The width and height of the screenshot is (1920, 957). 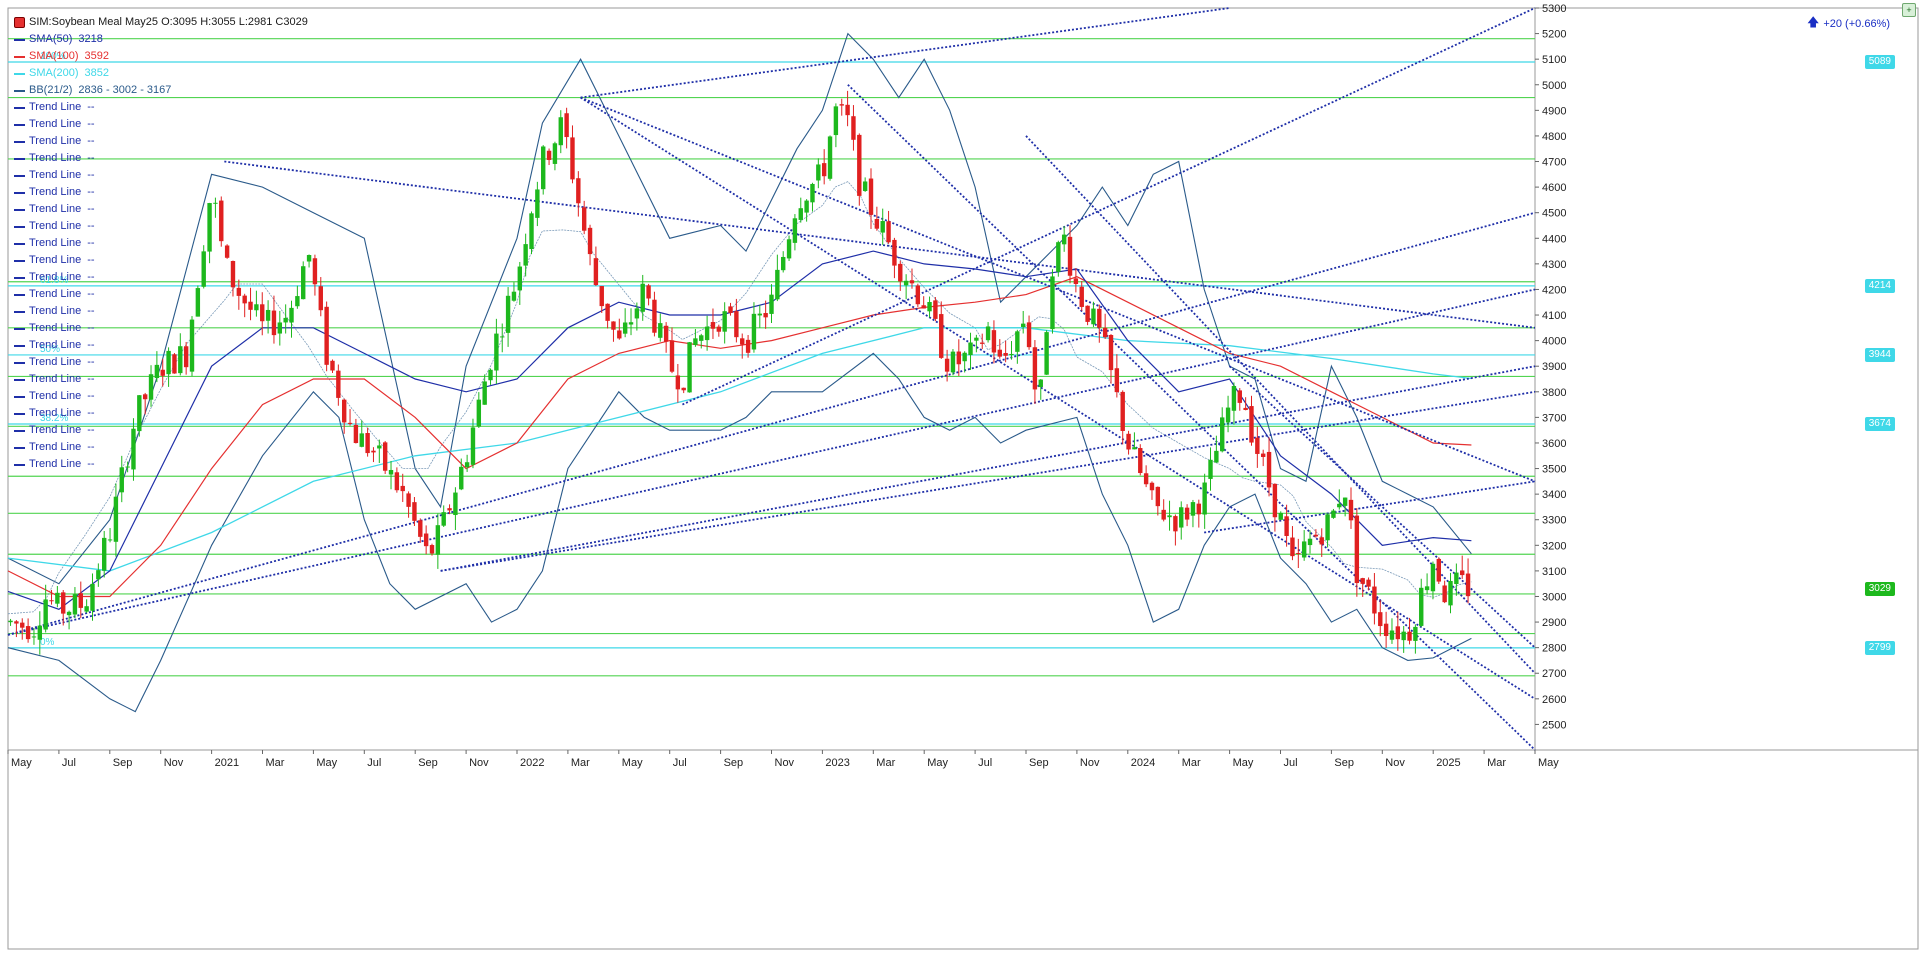 What do you see at coordinates (90, 39) in the screenshot?
I see `legend-value: 3218` at bounding box center [90, 39].